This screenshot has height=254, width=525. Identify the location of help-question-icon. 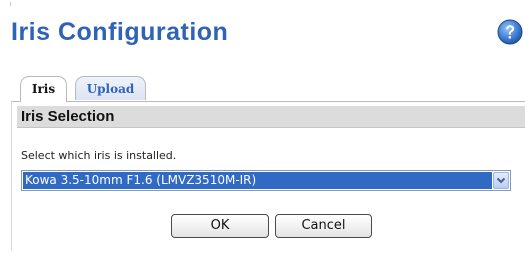
(510, 32).